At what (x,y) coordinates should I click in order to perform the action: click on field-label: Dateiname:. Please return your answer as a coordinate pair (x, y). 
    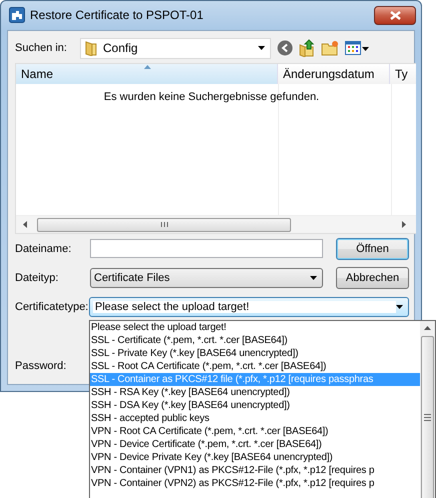
    Looking at the image, I should click on (43, 248).